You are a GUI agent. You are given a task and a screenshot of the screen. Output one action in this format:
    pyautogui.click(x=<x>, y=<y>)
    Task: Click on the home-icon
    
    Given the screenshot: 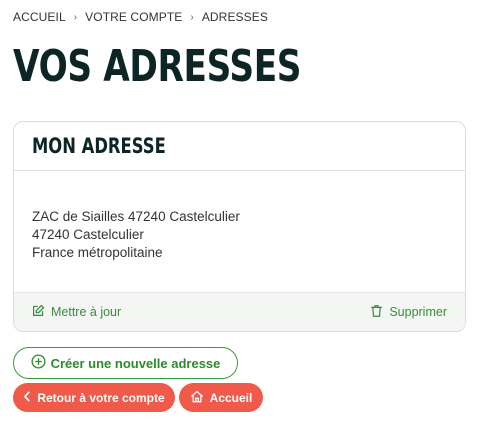 What is the action you would take?
    pyautogui.click(x=200, y=398)
    